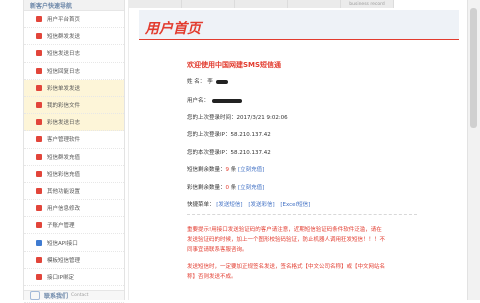 This screenshot has width=480, height=303. I want to click on scrollbar-thumb, so click(473, 68).